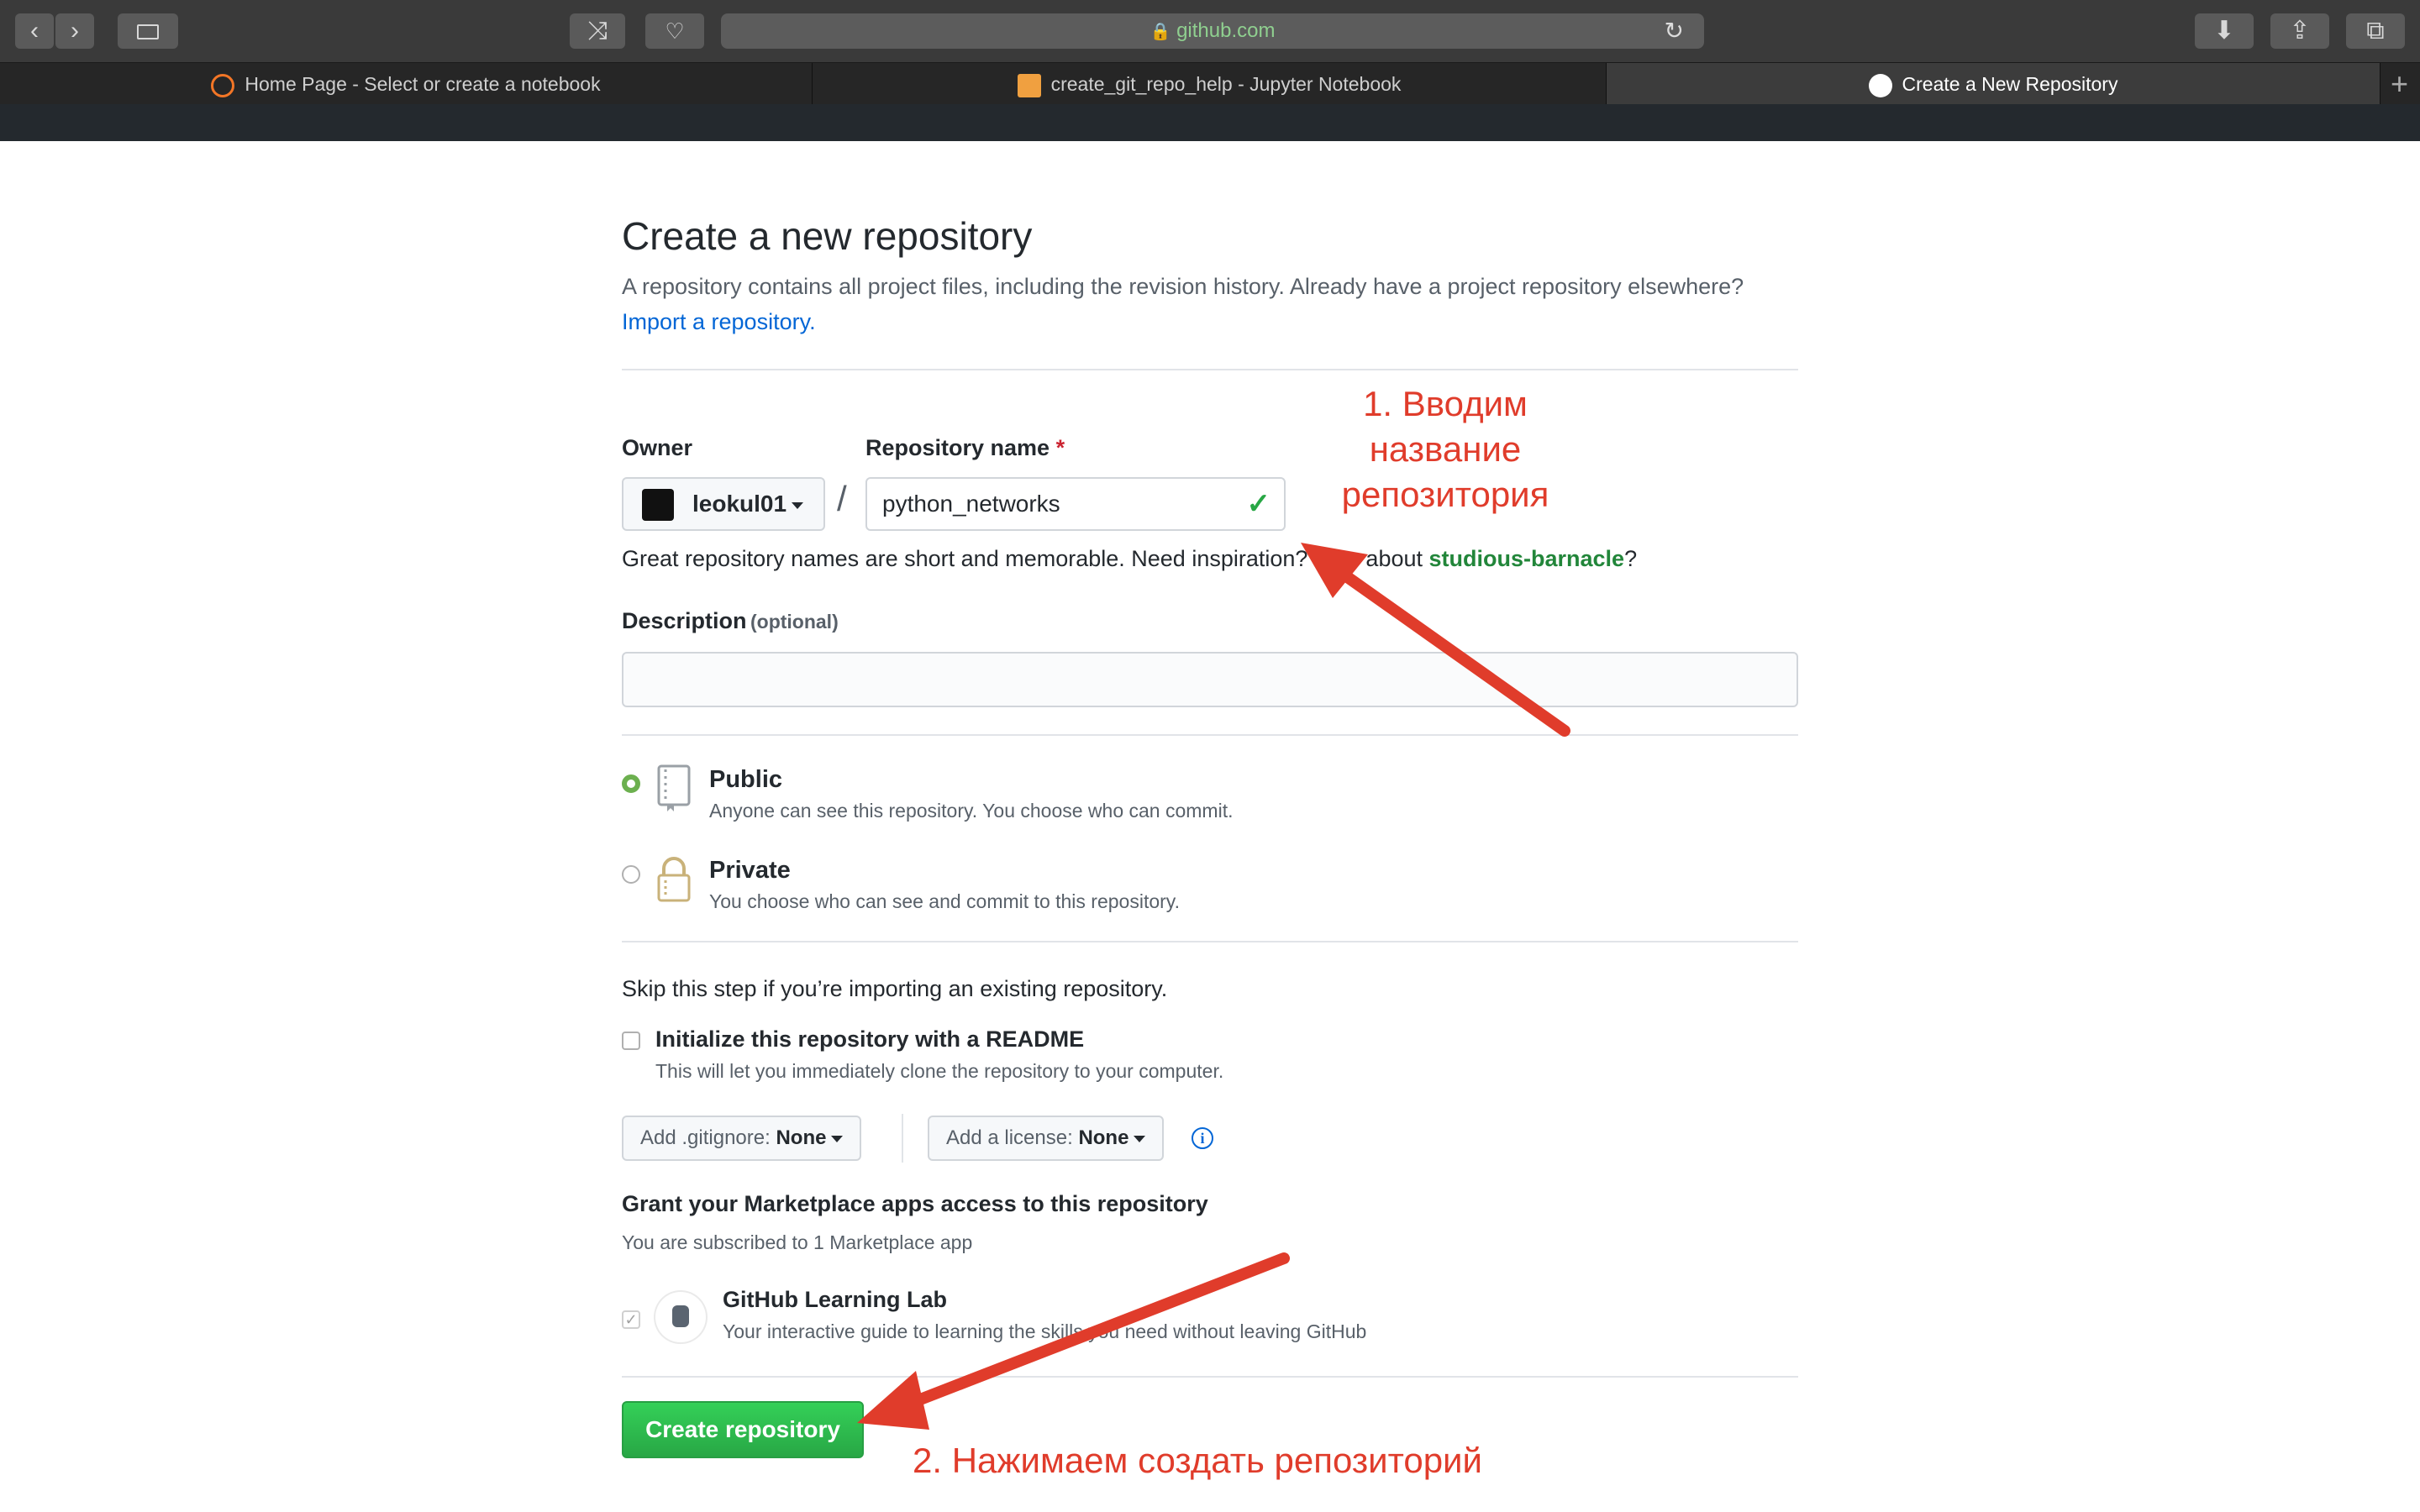  I want to click on description-label-text: Description, so click(684, 620).